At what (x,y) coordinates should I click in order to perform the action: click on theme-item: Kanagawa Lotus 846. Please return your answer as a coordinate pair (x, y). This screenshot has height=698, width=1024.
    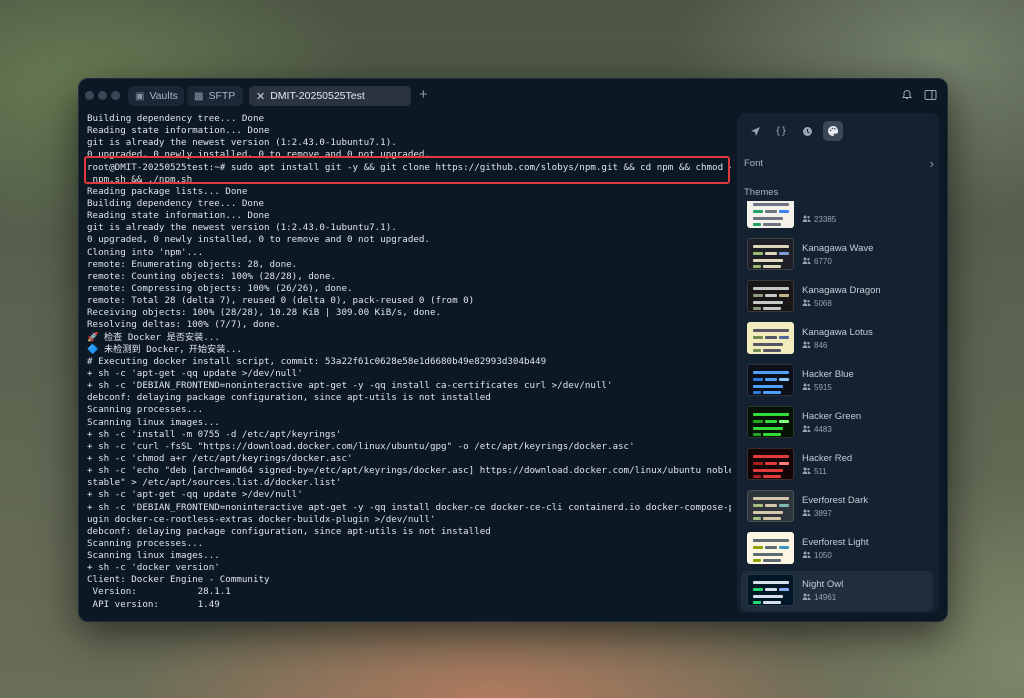
    Looking at the image, I should click on (837, 339).